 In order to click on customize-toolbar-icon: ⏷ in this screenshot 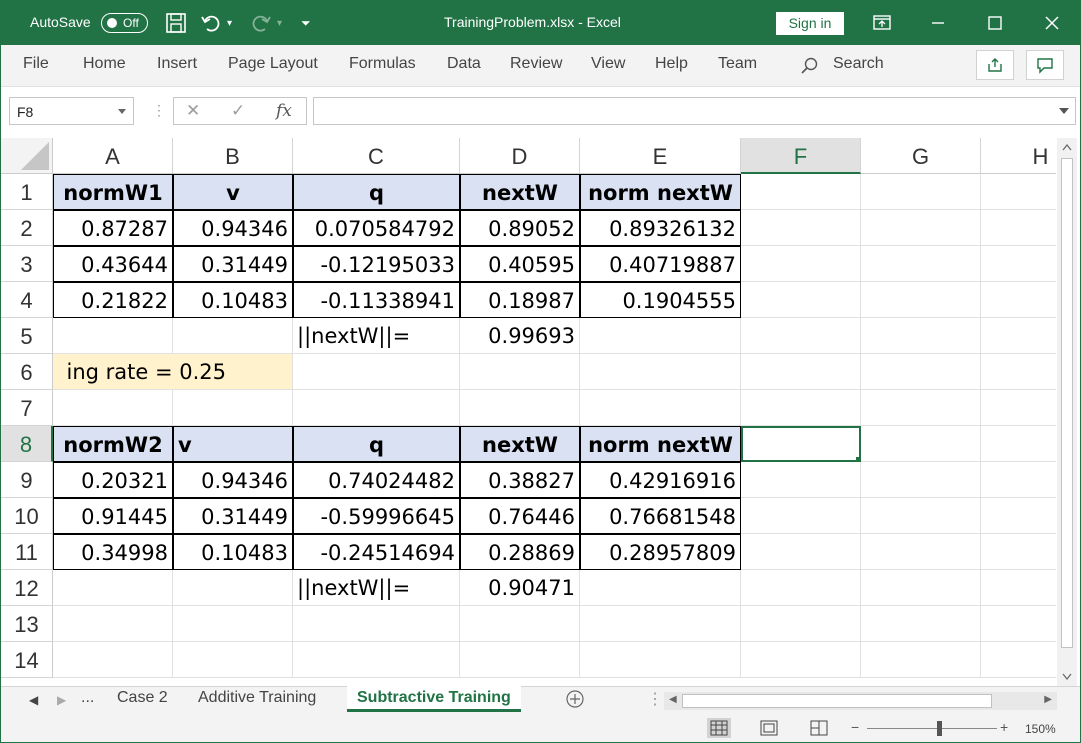, I will do `click(306, 23)`.